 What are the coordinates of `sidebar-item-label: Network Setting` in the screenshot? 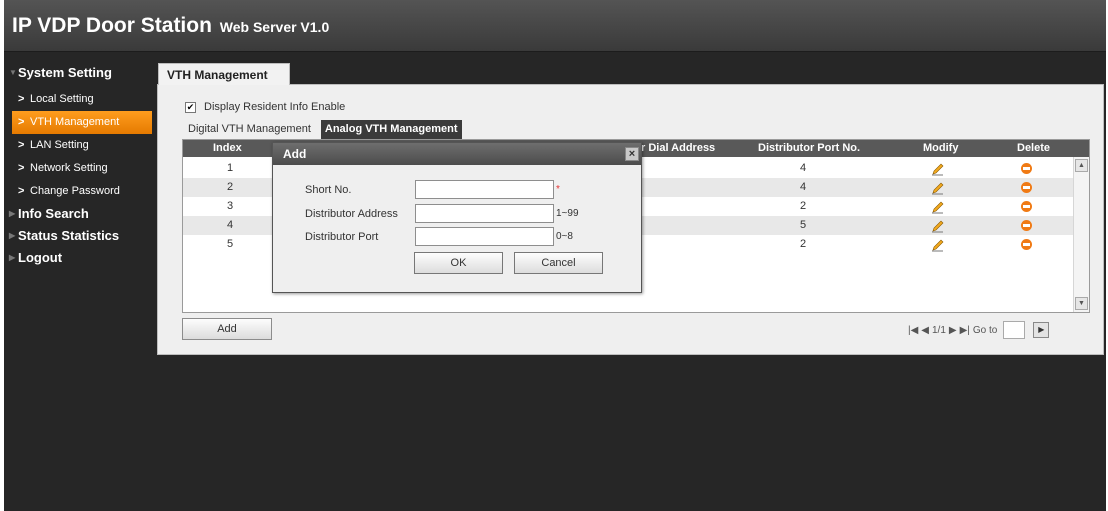 It's located at (69, 168).